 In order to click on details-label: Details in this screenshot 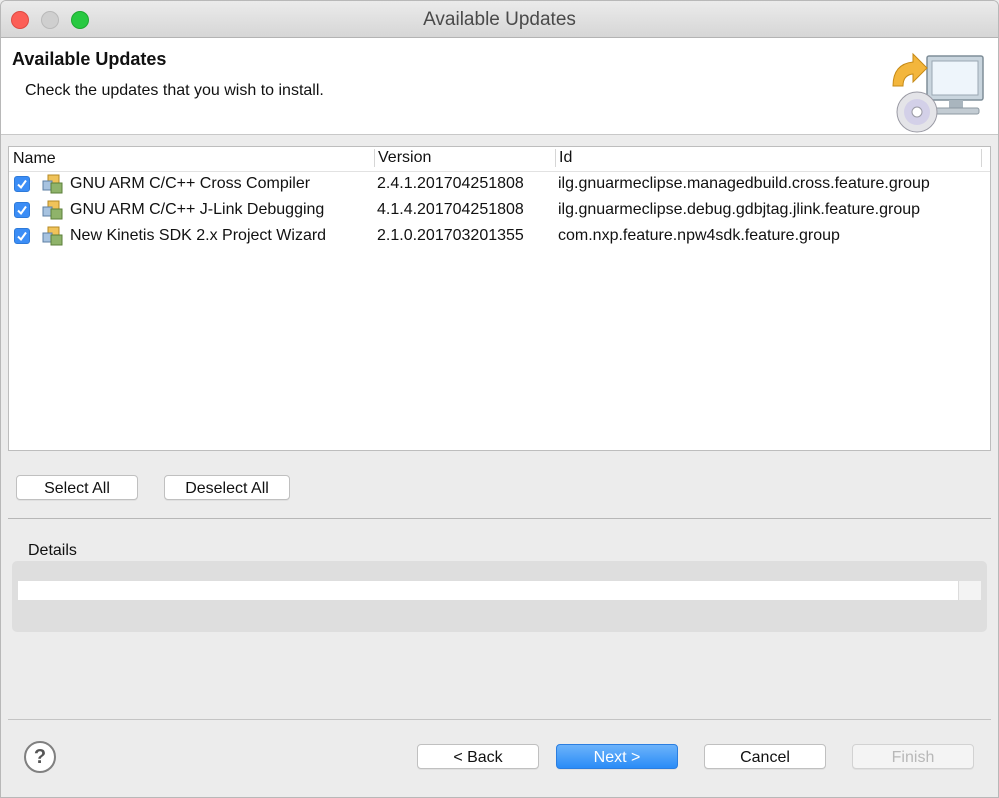, I will do `click(52, 550)`.